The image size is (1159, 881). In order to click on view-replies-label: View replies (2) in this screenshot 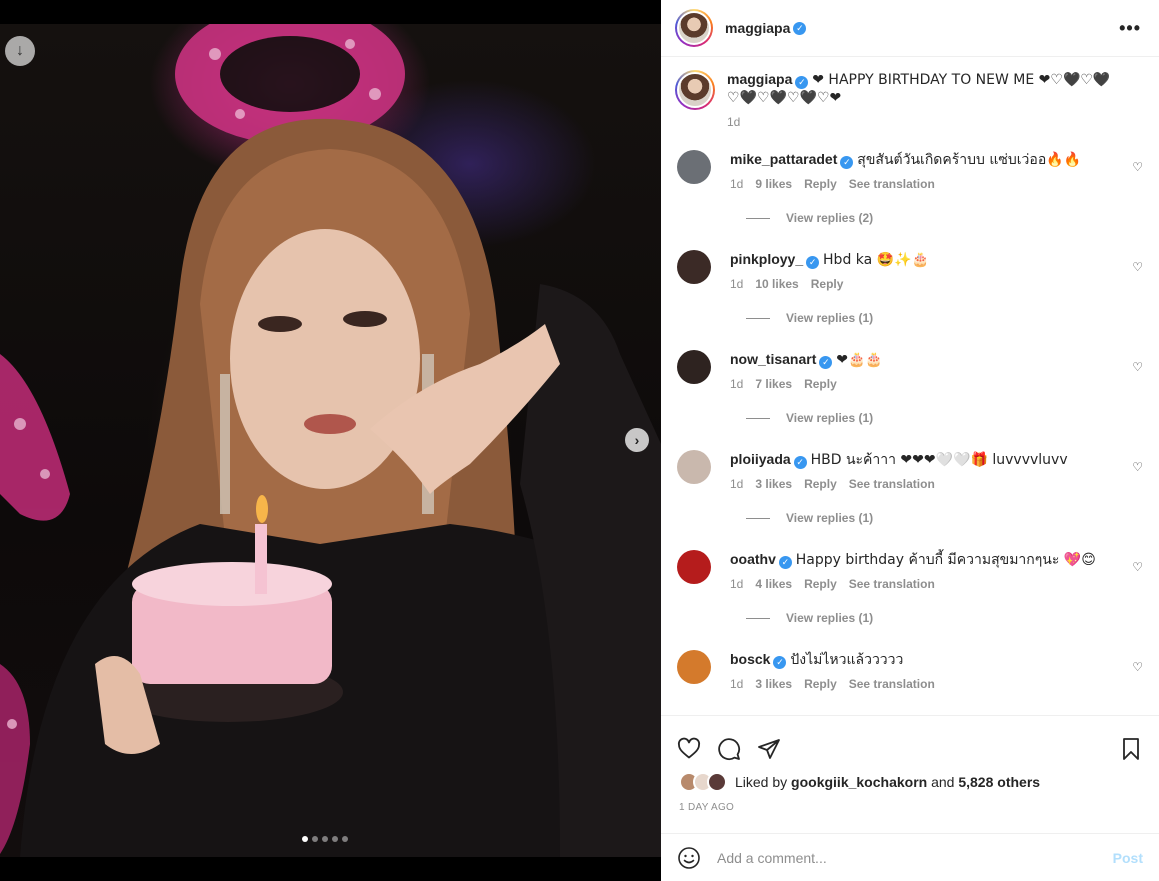, I will do `click(830, 218)`.